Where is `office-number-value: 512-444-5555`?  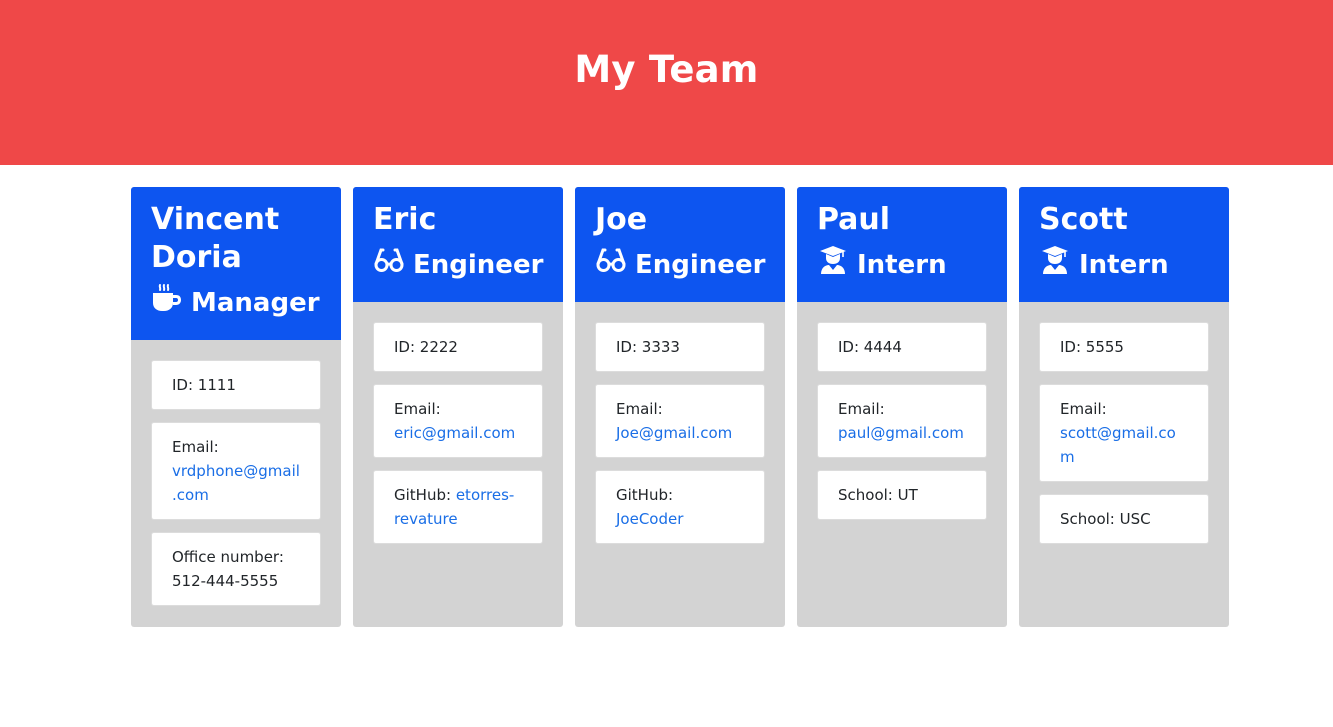 office-number-value: 512-444-5555 is located at coordinates (225, 581).